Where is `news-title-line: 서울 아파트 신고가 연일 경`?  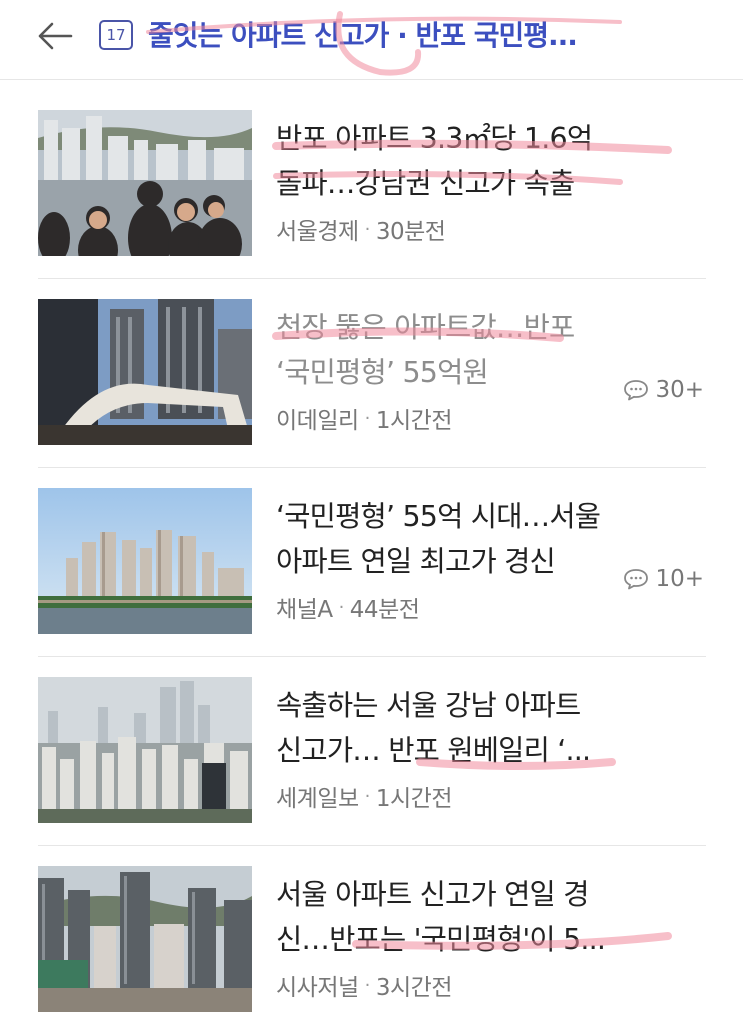 news-title-line: 서울 아파트 신고가 연일 경 is located at coordinates (432, 894).